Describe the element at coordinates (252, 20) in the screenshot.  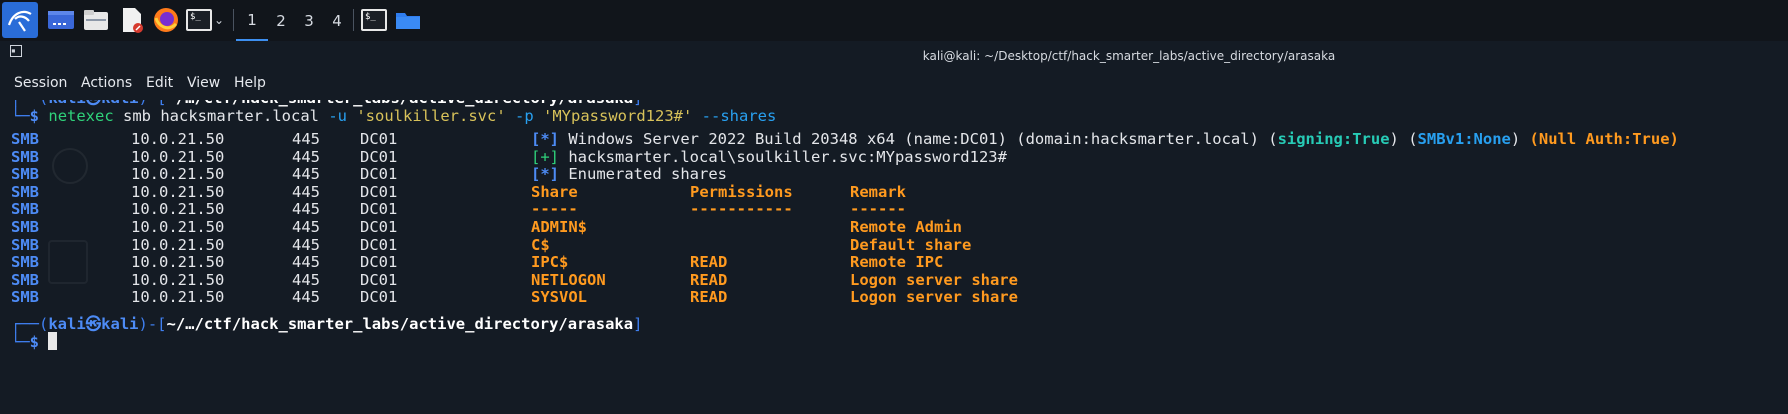
I see `workspace-1: 1` at that location.